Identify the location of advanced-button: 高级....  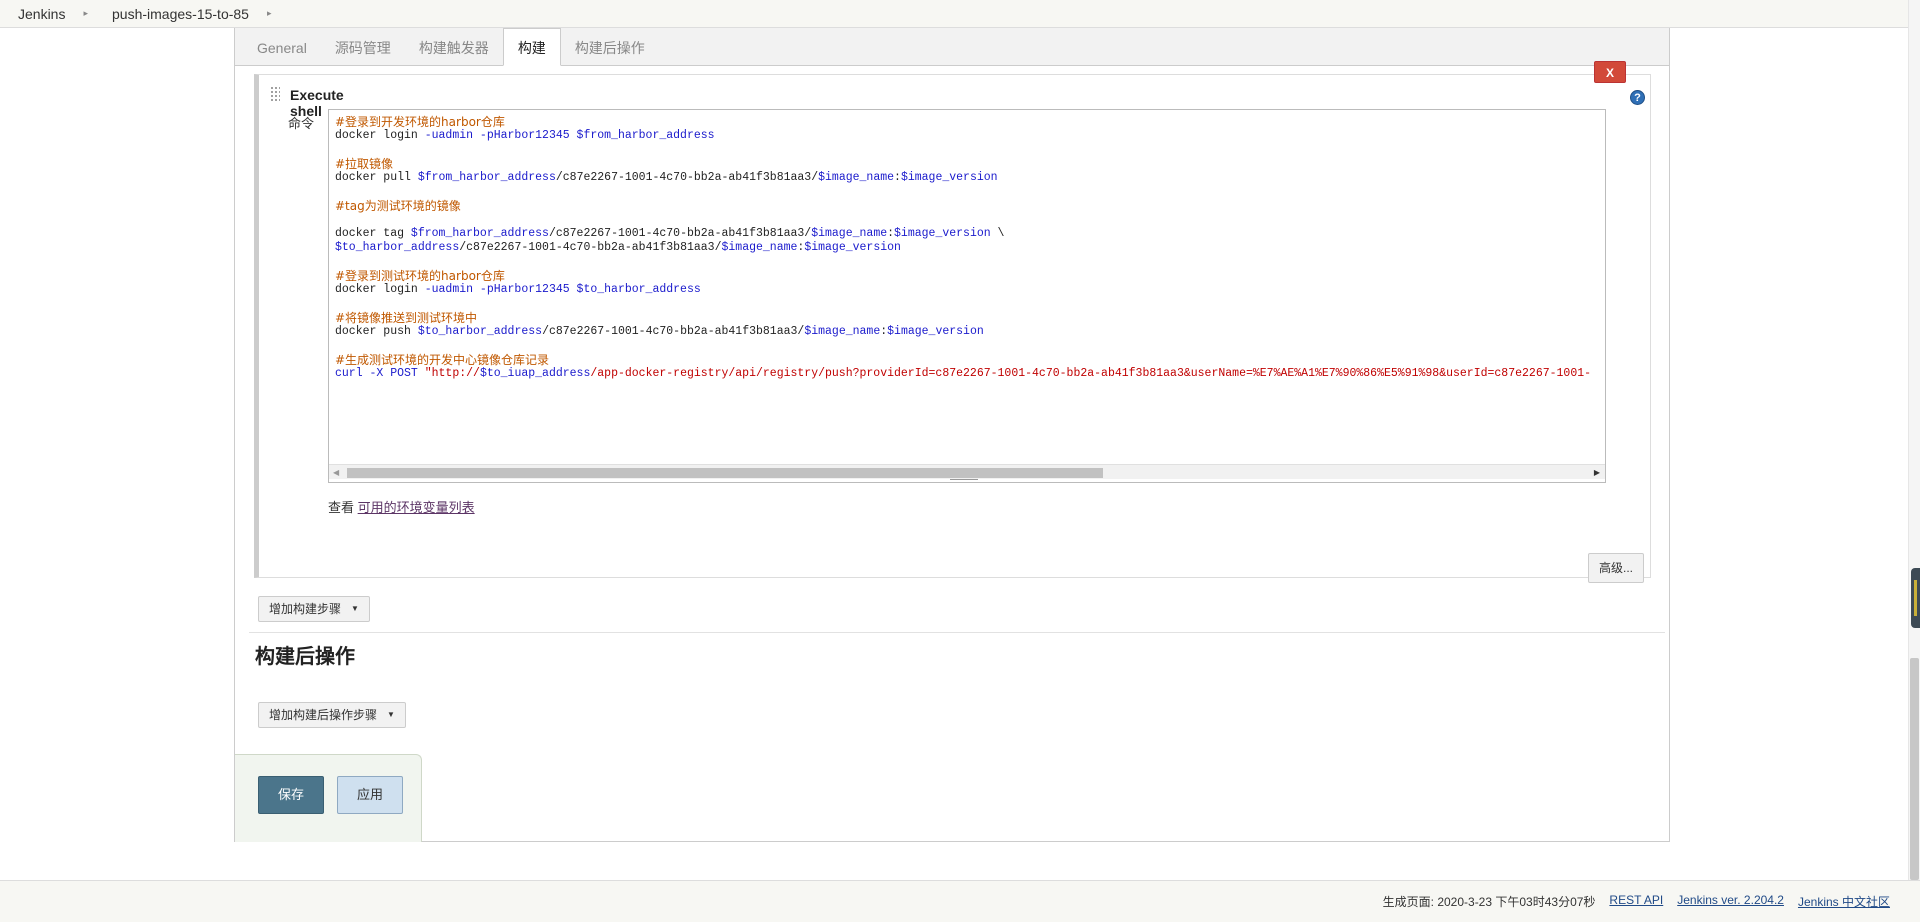
(1616, 568).